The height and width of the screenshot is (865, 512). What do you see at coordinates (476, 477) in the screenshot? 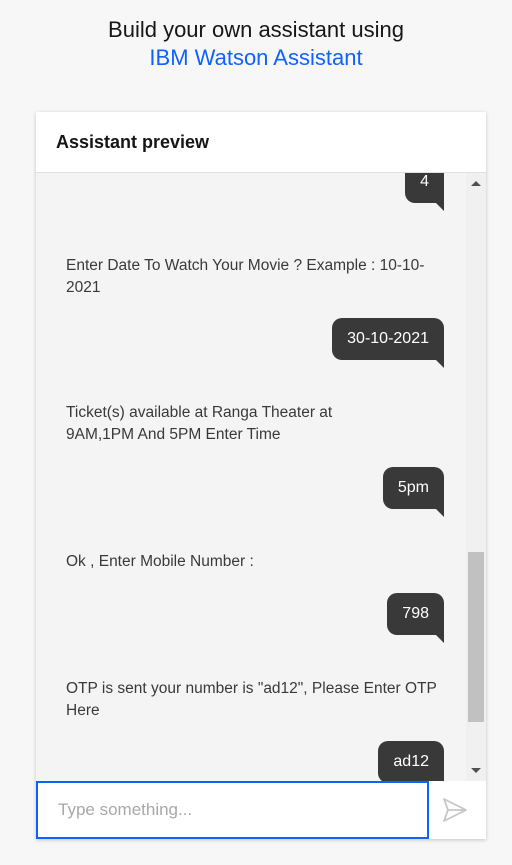
I see `scrollbar` at bounding box center [476, 477].